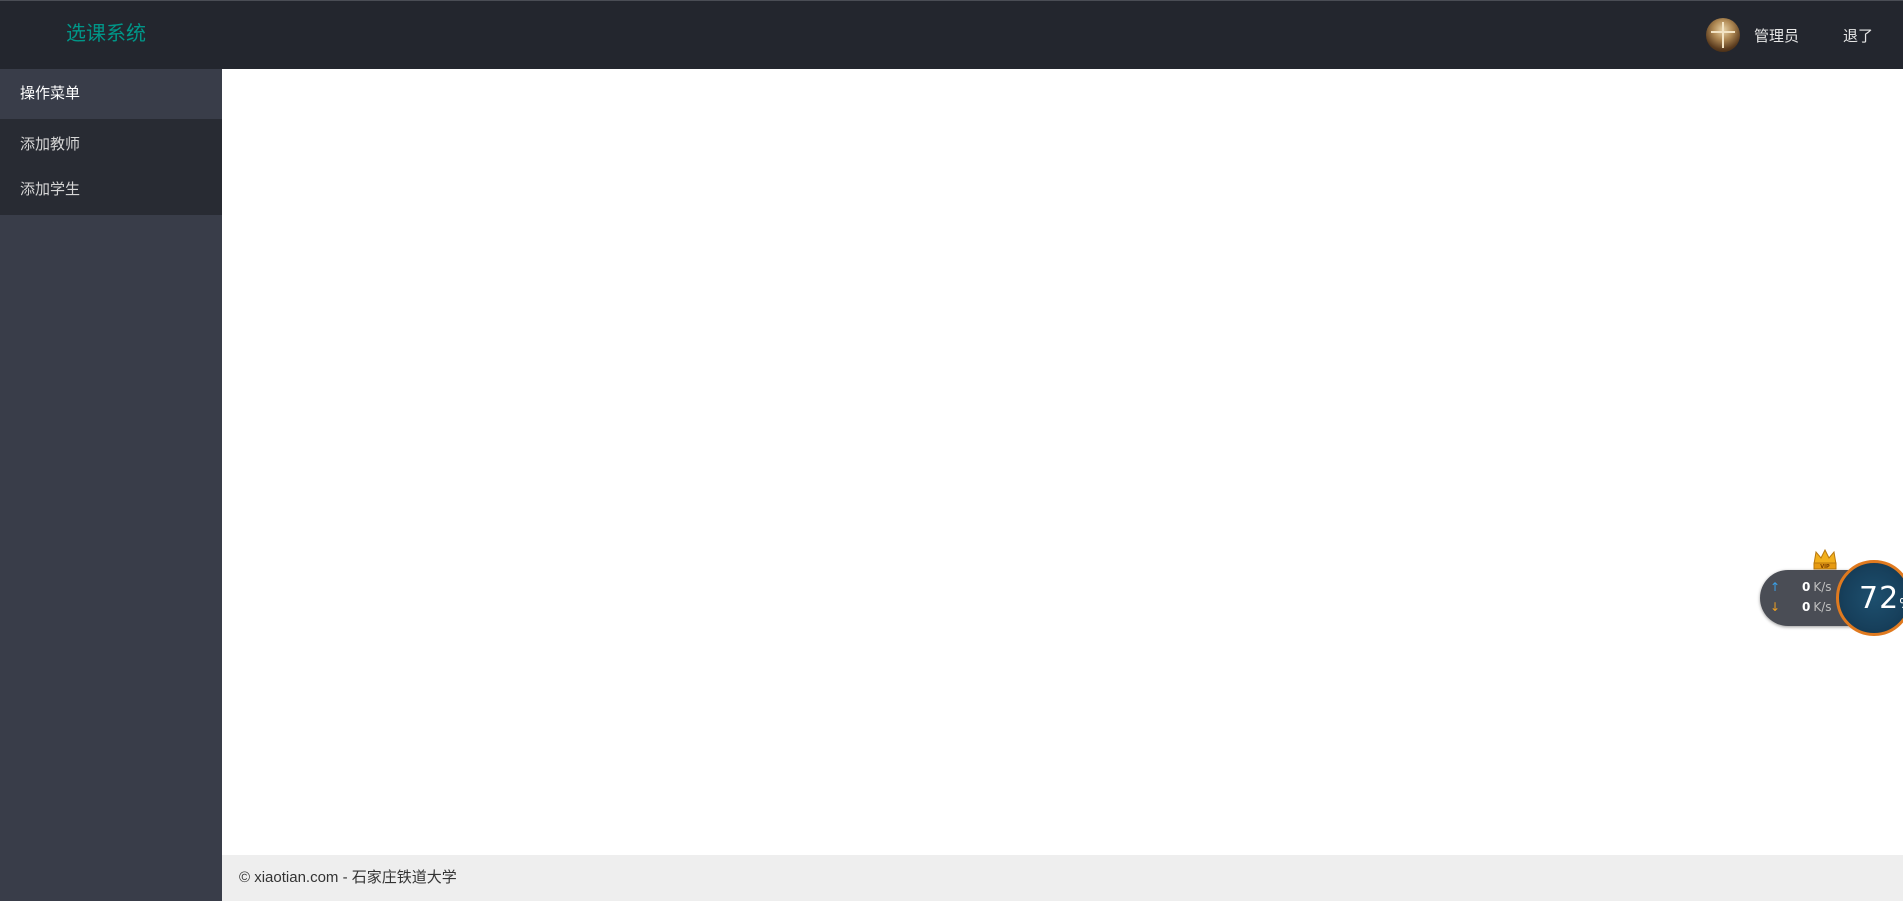 This screenshot has width=1903, height=901. I want to click on upload-speed-unit: K/s, so click(1822, 587).